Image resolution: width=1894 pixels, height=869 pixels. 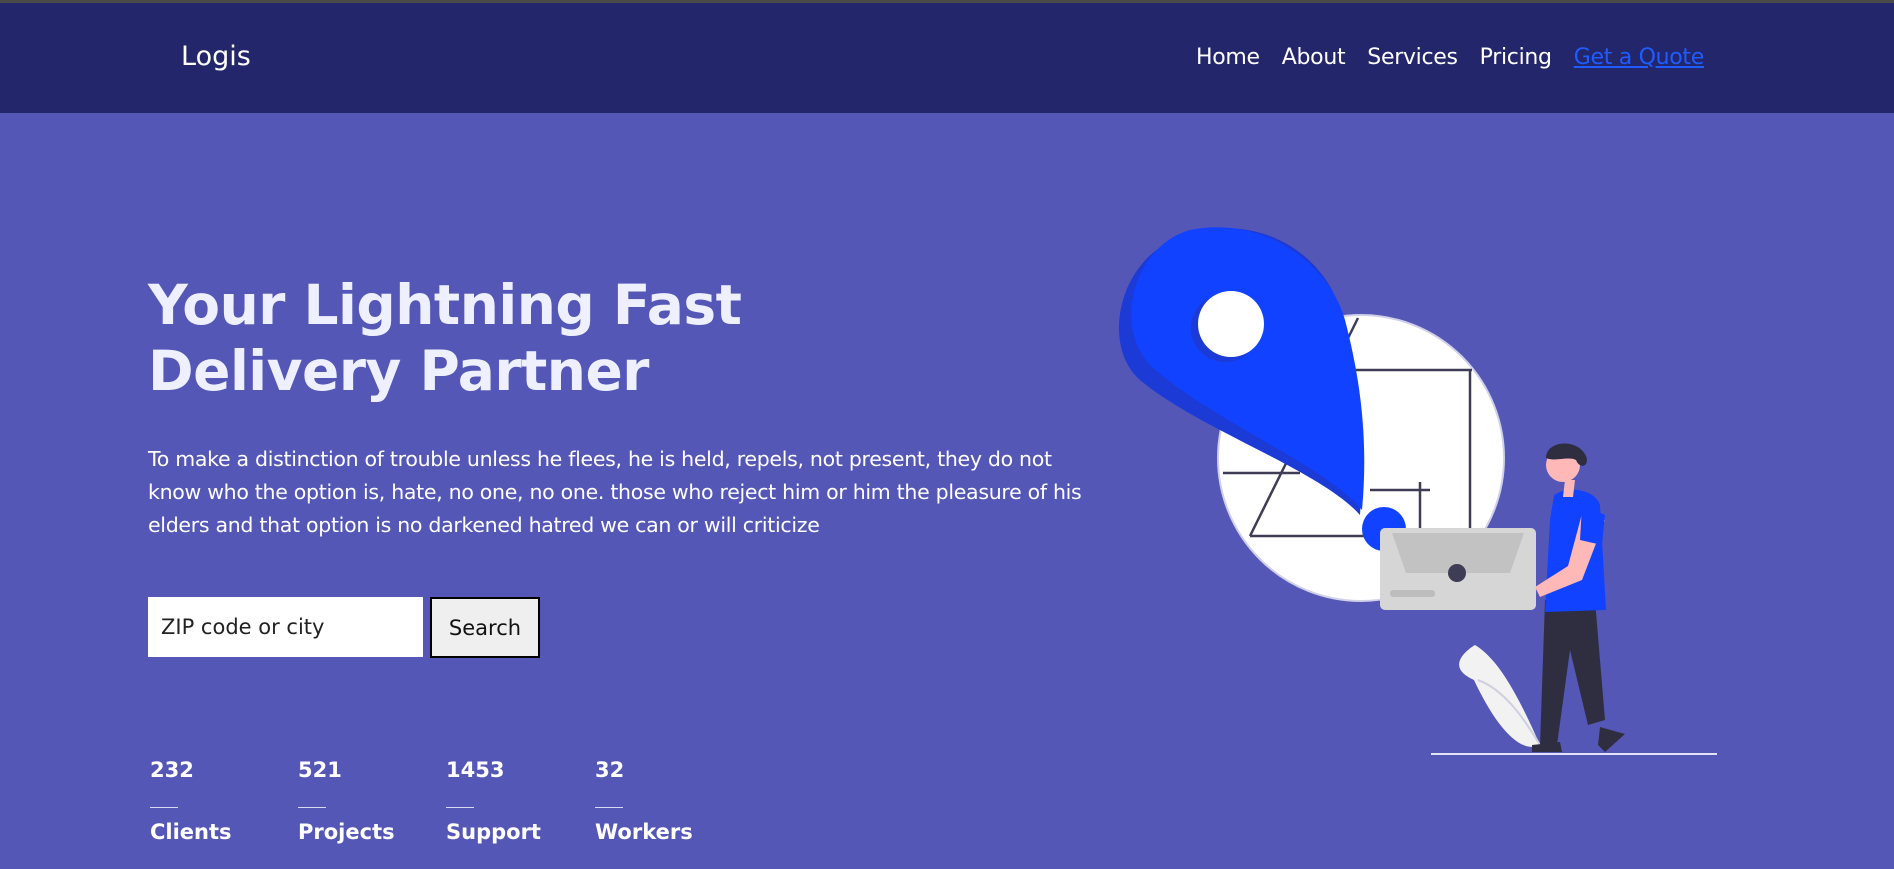 What do you see at coordinates (398, 371) in the screenshot?
I see `hero-title-line-2: Delivery Partner` at bounding box center [398, 371].